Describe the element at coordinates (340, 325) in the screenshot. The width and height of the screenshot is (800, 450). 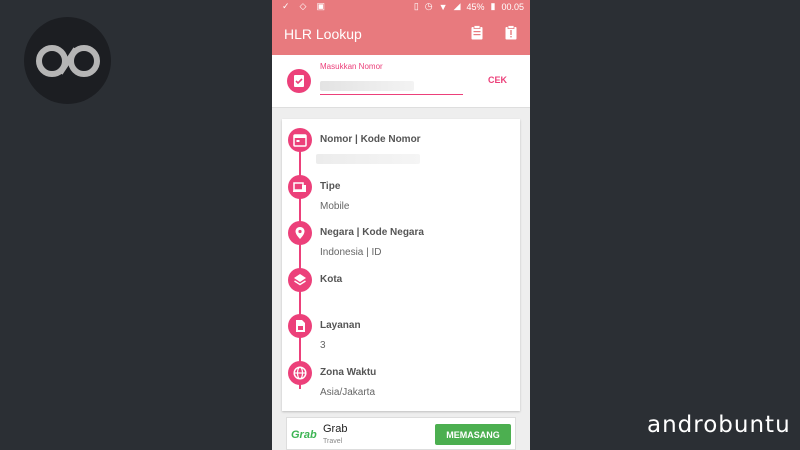
I see `detail-label: Layanan` at that location.